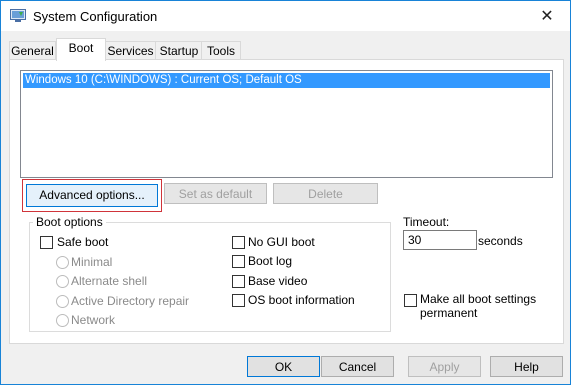  I want to click on safe-boot-label: Safe boot, so click(82, 242).